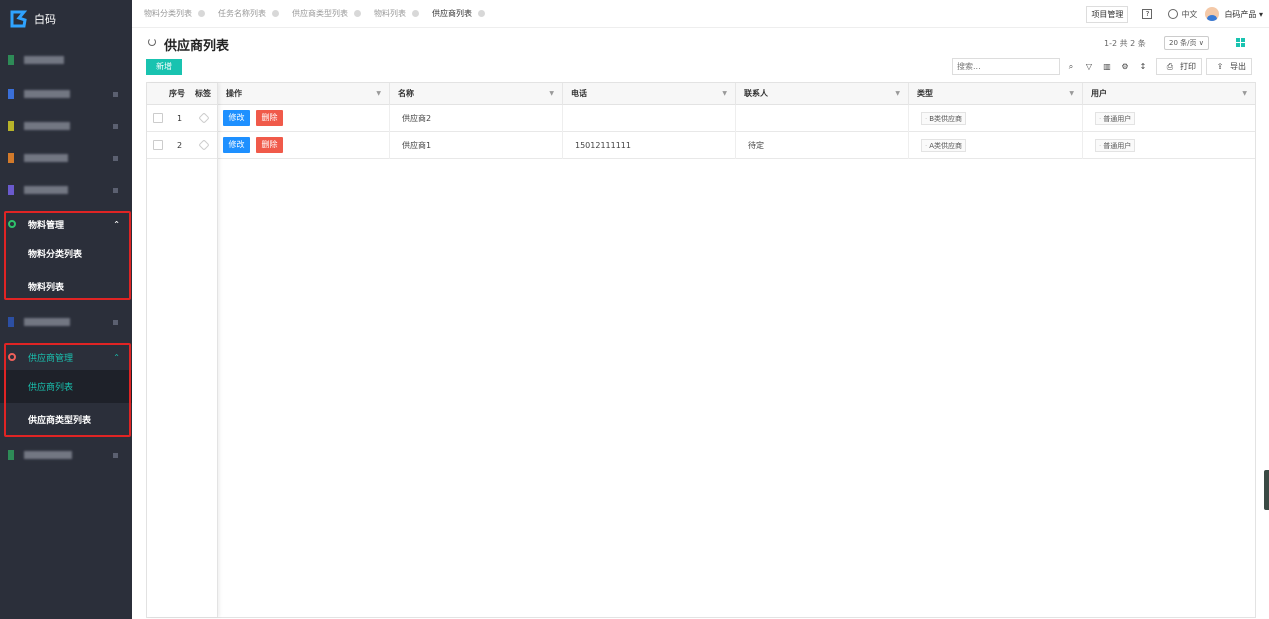 The image size is (1269, 619). What do you see at coordinates (701, 118) in the screenshot?
I see `table-row: 1 修改 删除 供应商2 B类供应商 普通用户` at bounding box center [701, 118].